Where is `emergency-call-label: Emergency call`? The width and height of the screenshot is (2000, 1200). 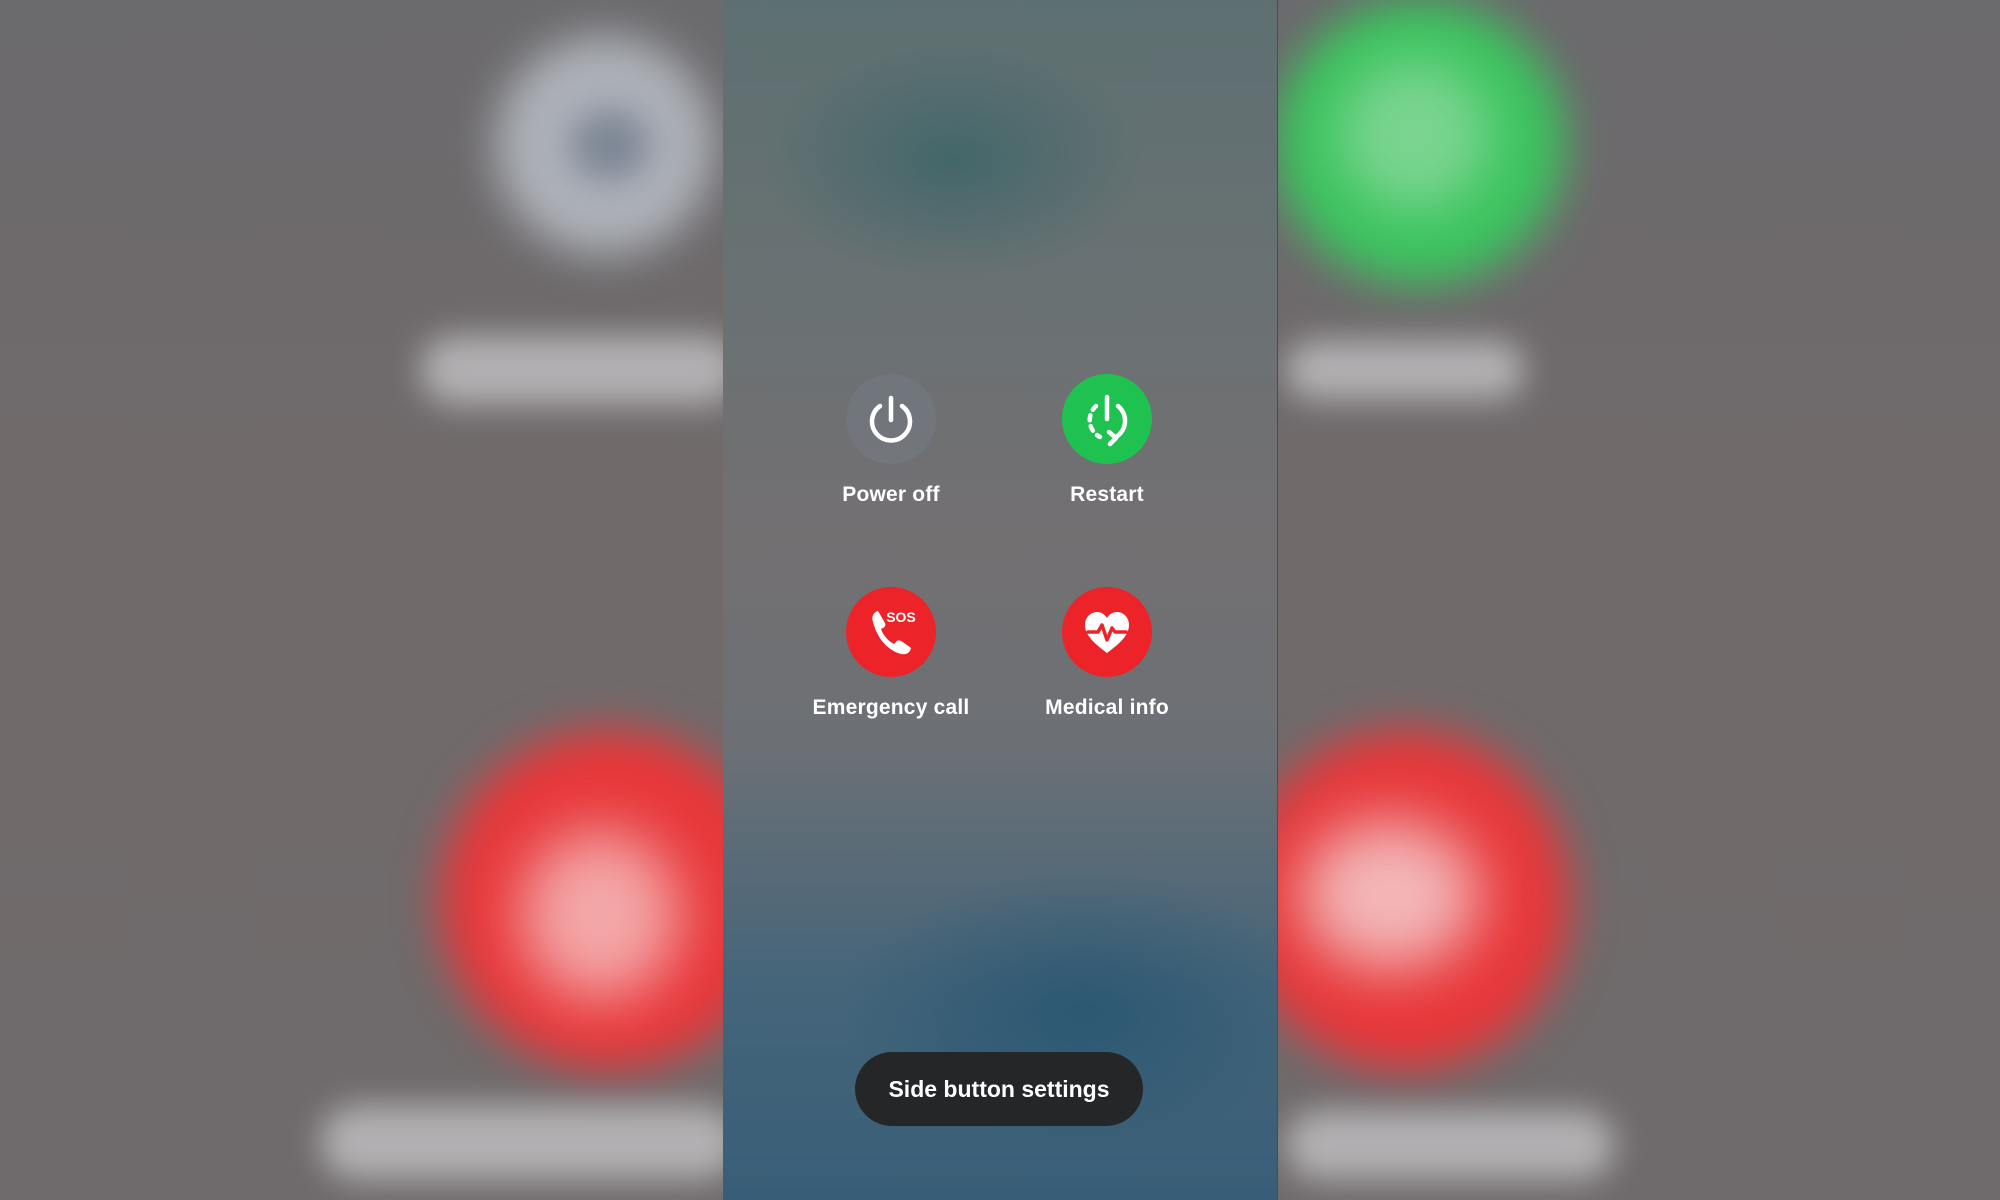 emergency-call-label: Emergency call is located at coordinates (891, 707).